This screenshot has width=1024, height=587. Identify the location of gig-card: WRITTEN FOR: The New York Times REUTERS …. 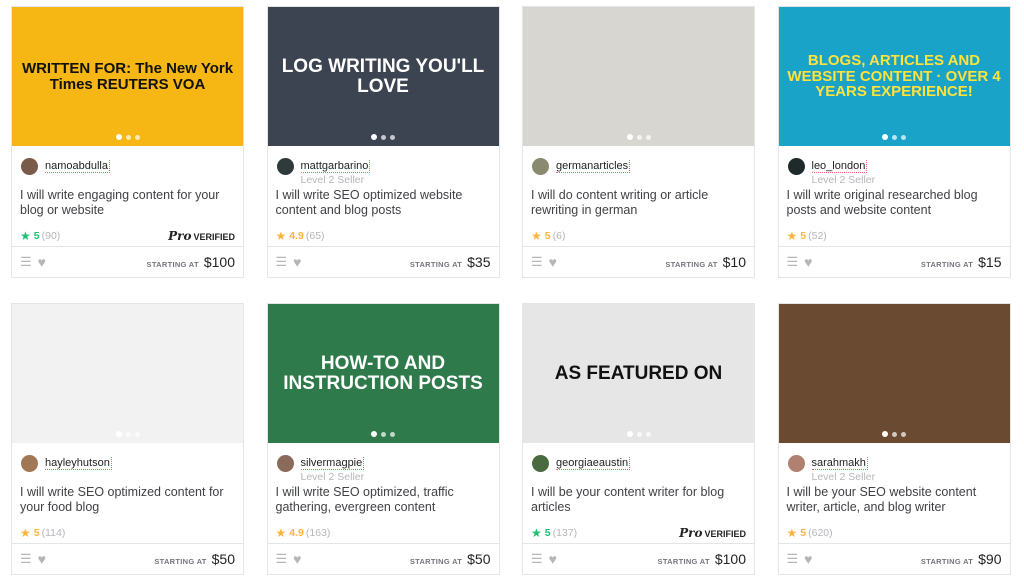
(127, 142).